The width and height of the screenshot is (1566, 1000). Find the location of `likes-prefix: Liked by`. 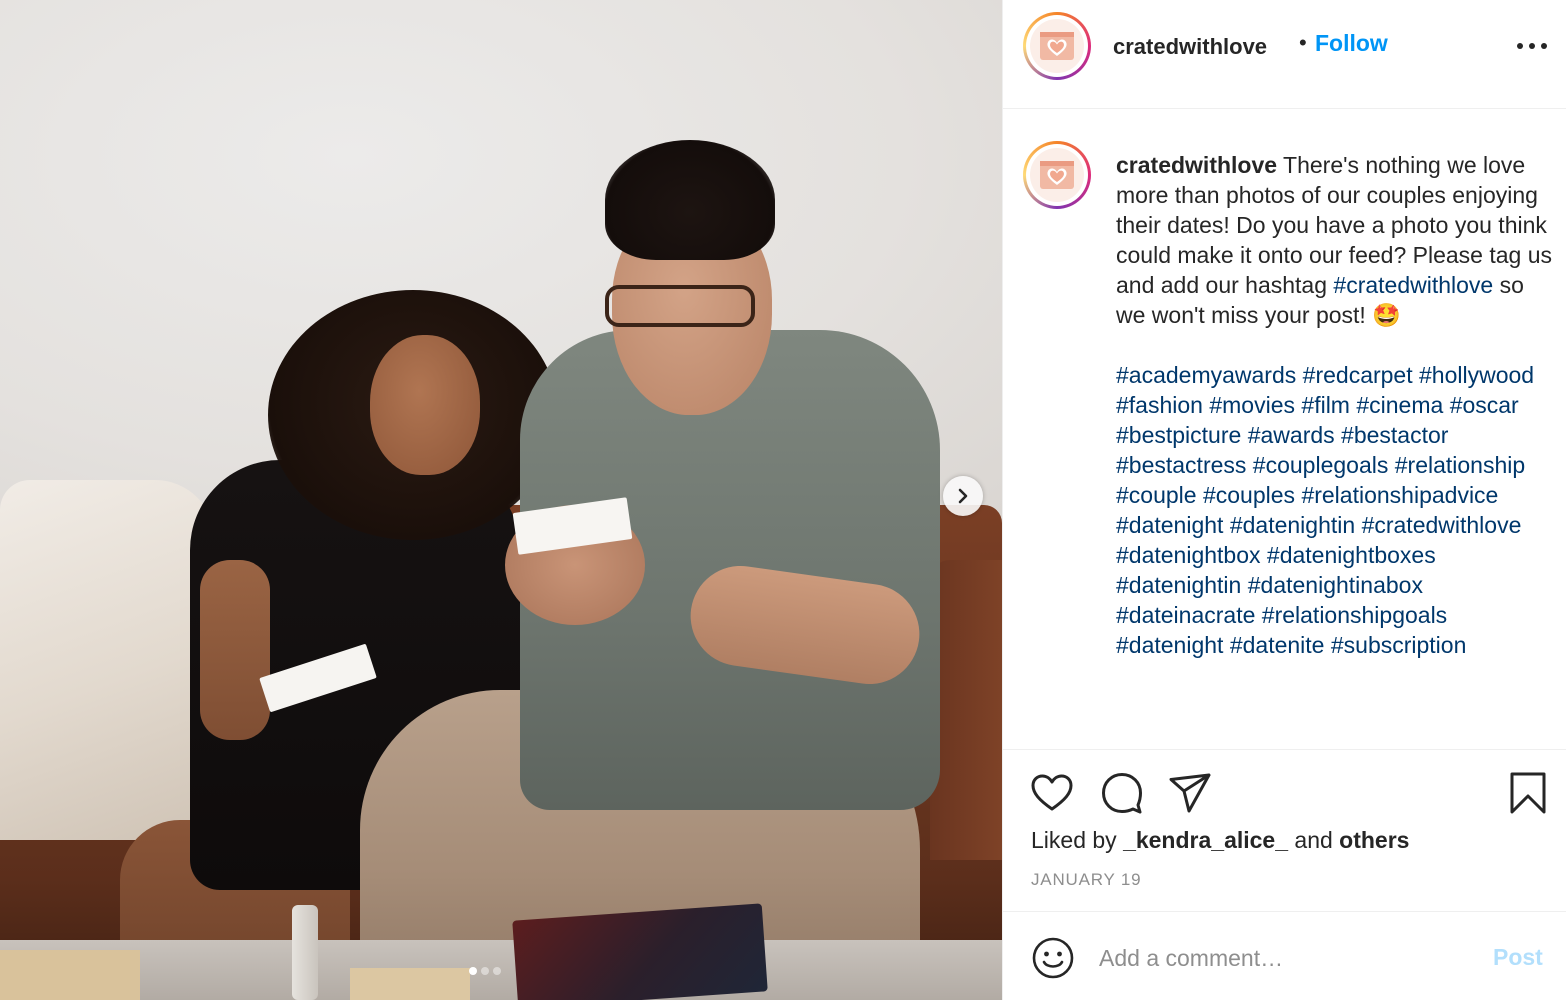

likes-prefix: Liked by is located at coordinates (1074, 840).